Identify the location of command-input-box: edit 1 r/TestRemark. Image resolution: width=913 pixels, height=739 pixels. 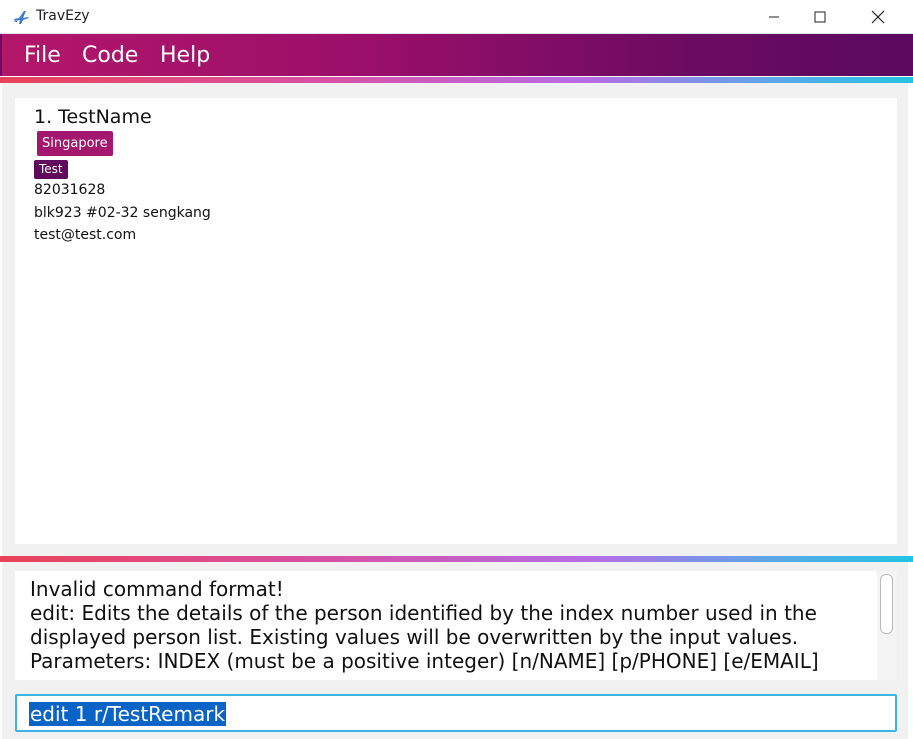
(456, 713).